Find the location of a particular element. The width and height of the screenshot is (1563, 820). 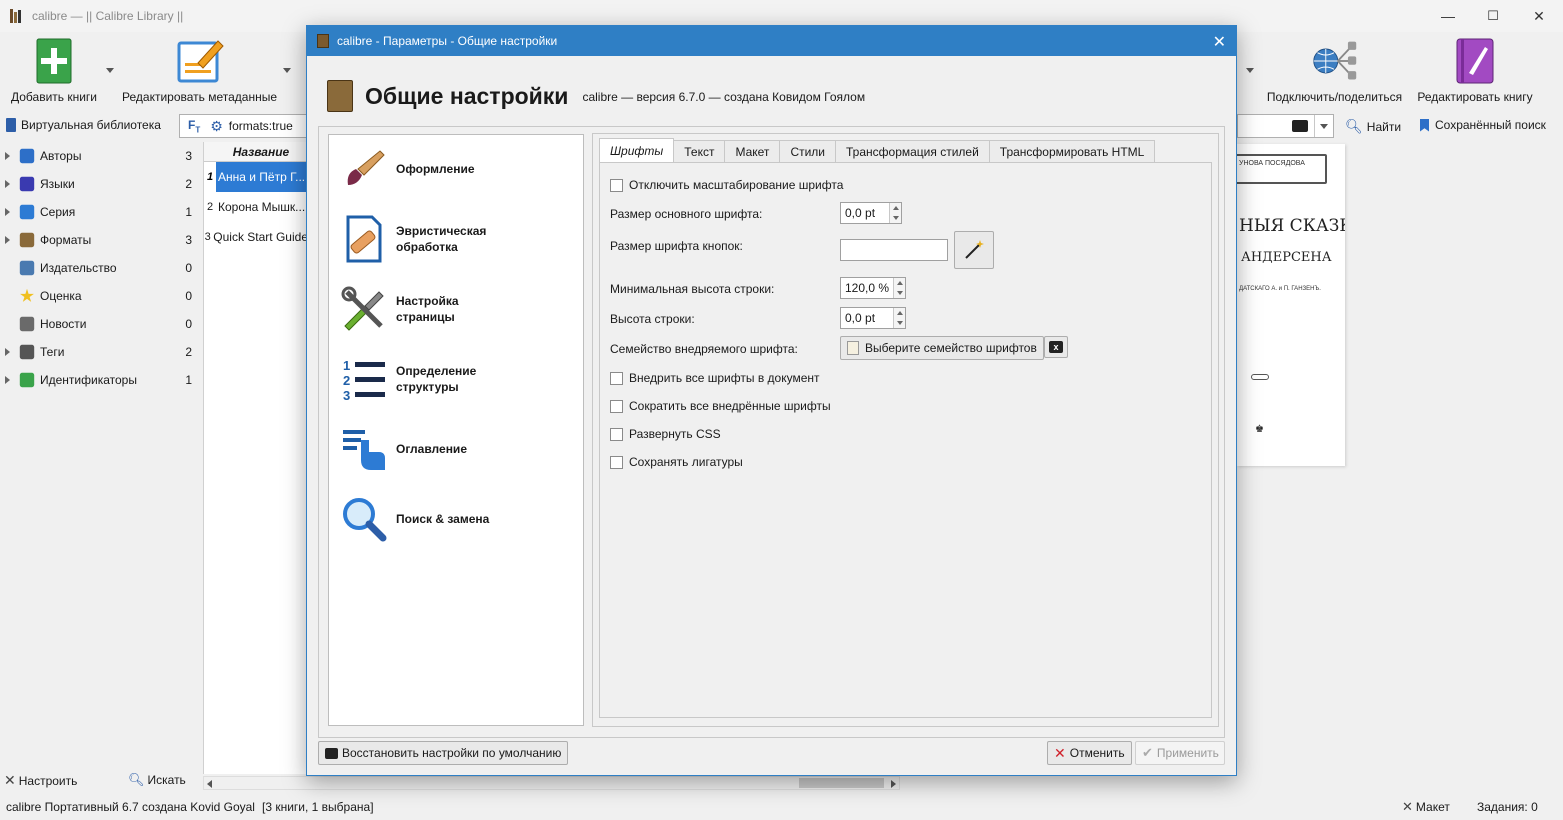

embed-all-fonts-checkbox: Внедрить все шрифты в документ is located at coordinates (715, 378).